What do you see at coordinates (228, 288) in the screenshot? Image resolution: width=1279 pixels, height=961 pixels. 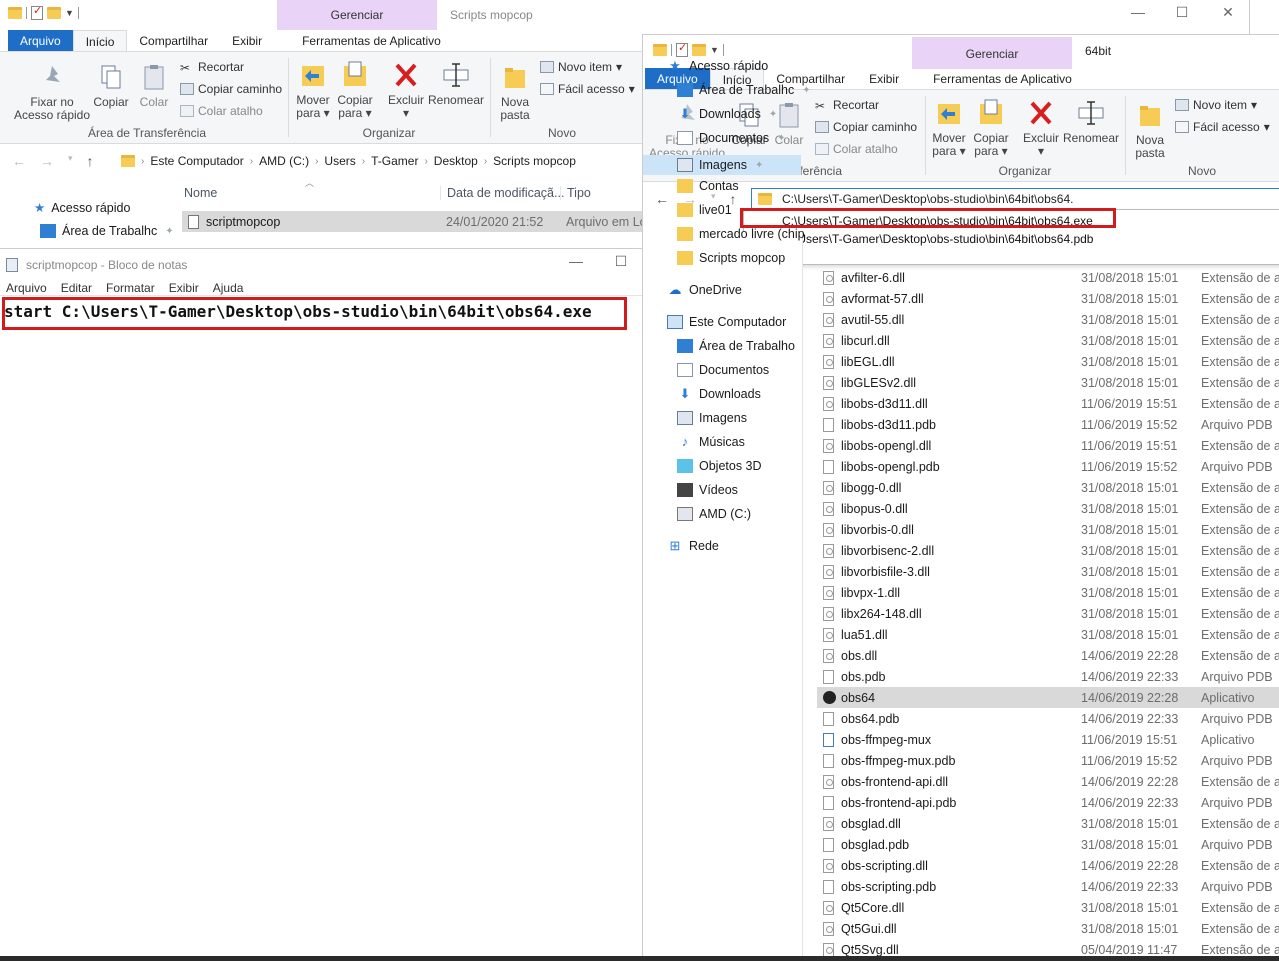 I see `menu-ajuda: Ajuda` at bounding box center [228, 288].